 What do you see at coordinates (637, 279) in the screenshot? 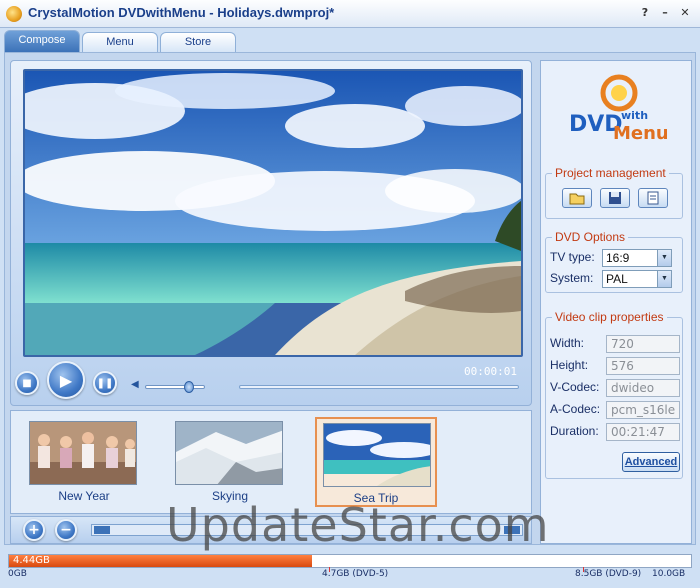
I see `system-select: PAL ▼` at bounding box center [637, 279].